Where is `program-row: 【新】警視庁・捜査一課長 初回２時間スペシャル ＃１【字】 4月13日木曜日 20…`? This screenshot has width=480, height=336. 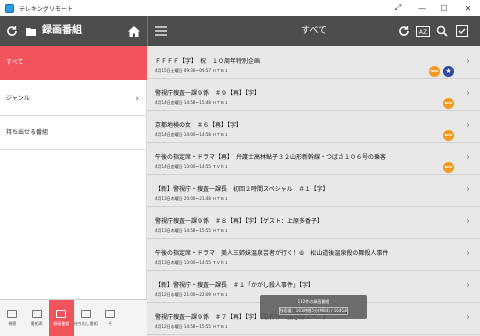
program-row: 【新】警視庁・捜査一課長 初回２時間スペシャル ＃１【字】 4月13日木曜日 20… is located at coordinates (313, 191).